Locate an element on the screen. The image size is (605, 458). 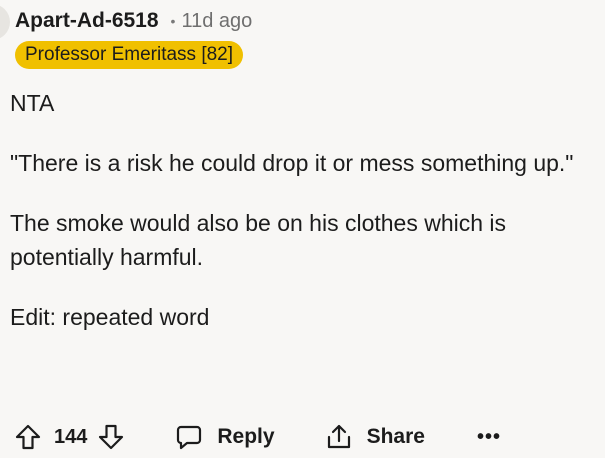
vote-score: 144 is located at coordinates (71, 436).